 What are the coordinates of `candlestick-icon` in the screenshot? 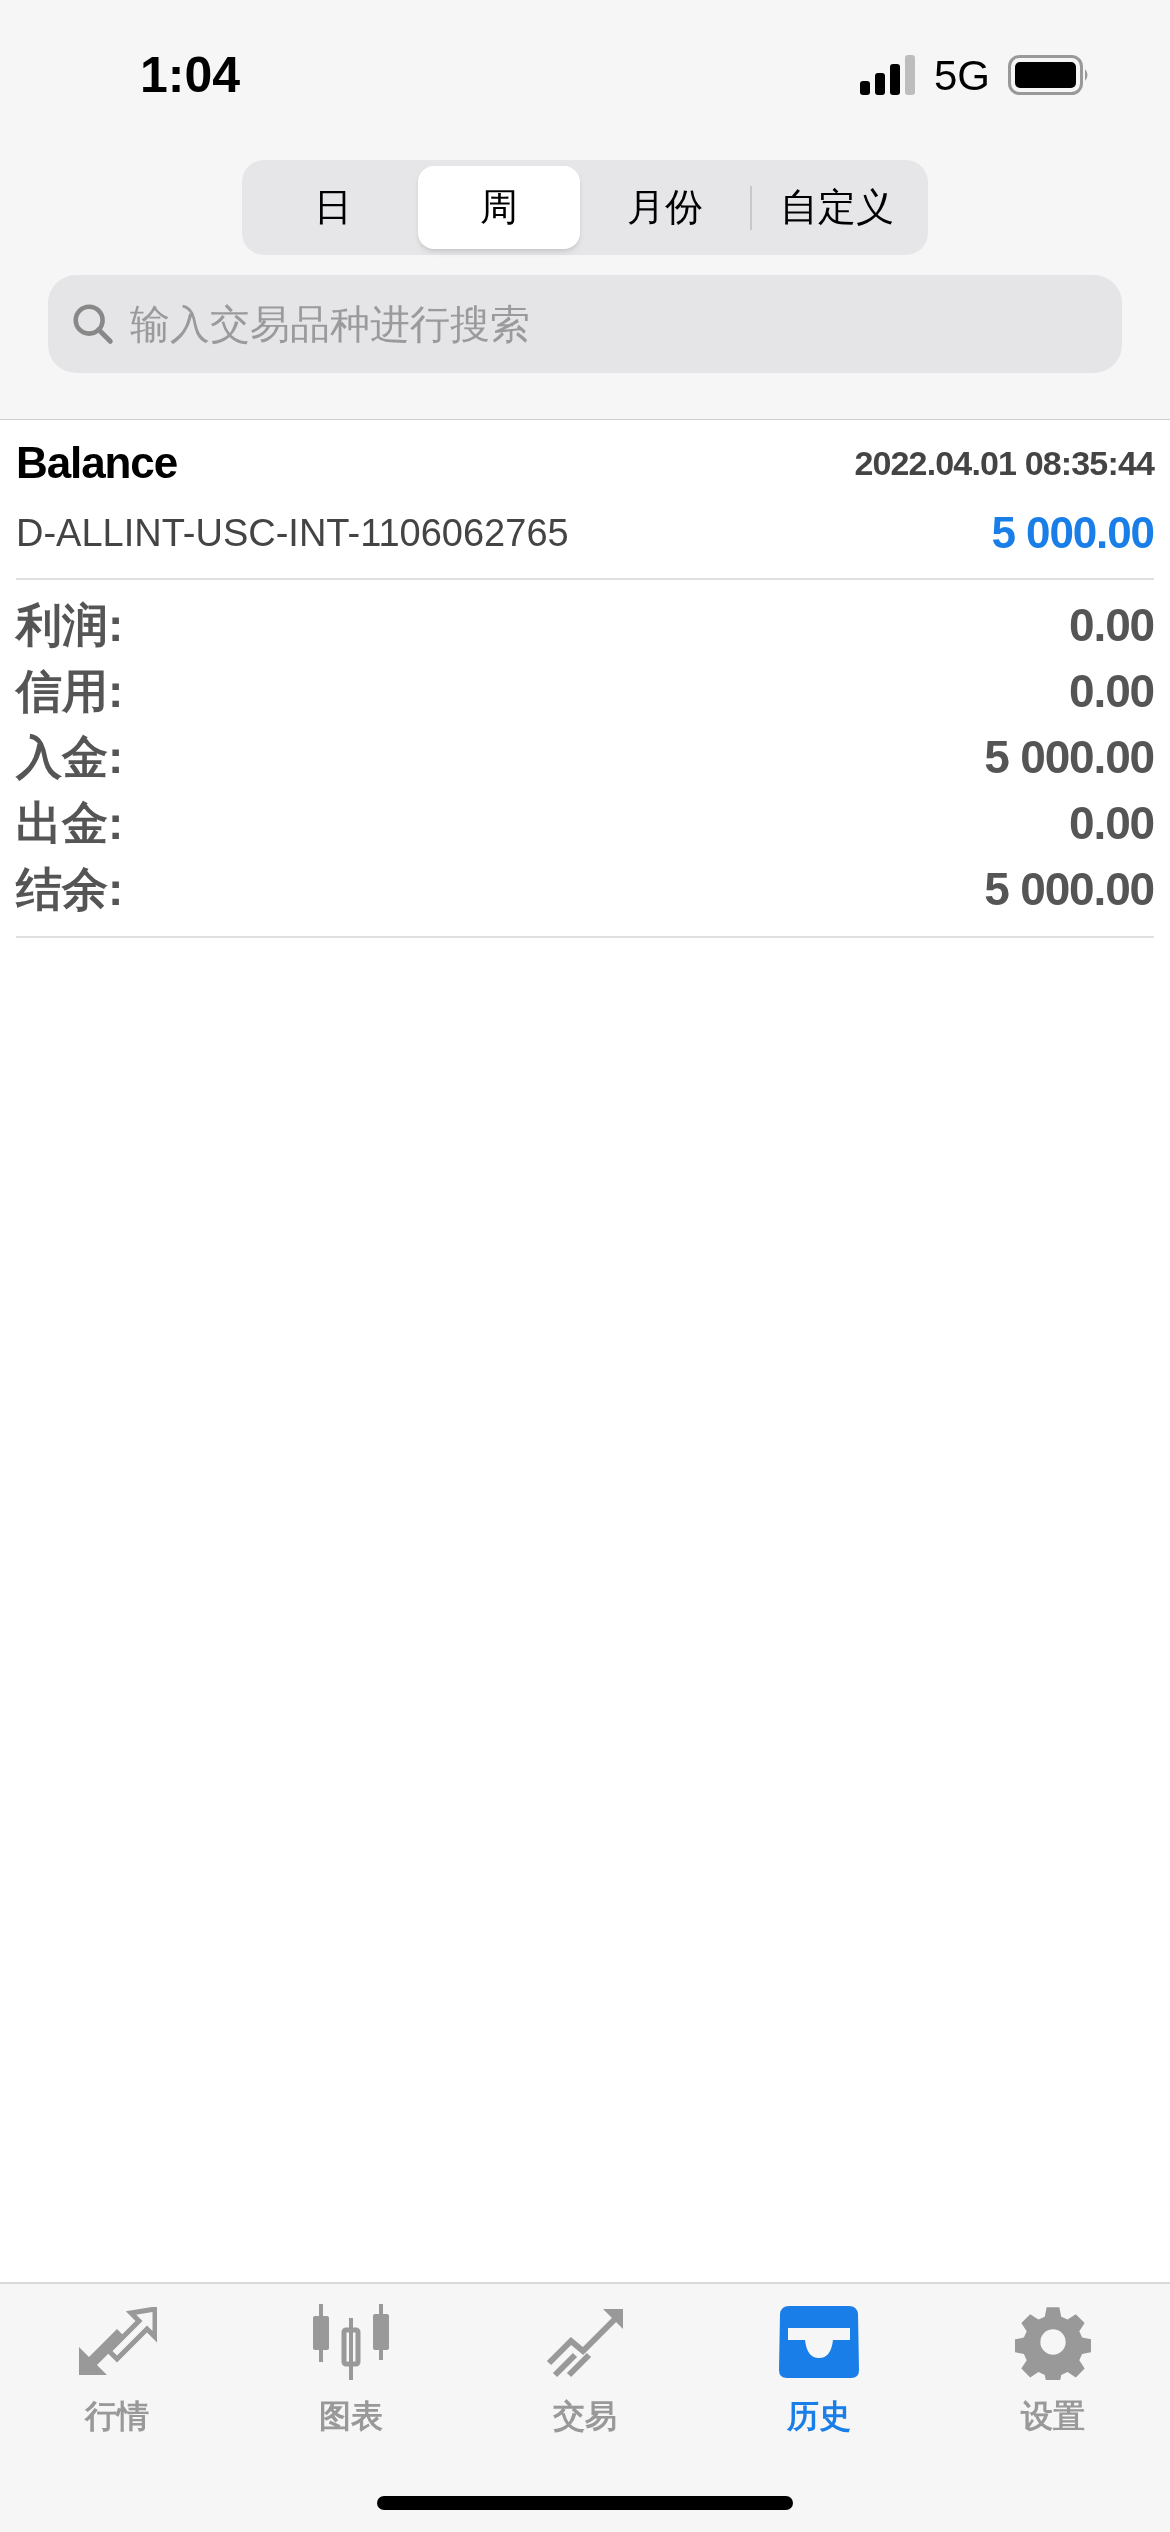 It's located at (351, 2342).